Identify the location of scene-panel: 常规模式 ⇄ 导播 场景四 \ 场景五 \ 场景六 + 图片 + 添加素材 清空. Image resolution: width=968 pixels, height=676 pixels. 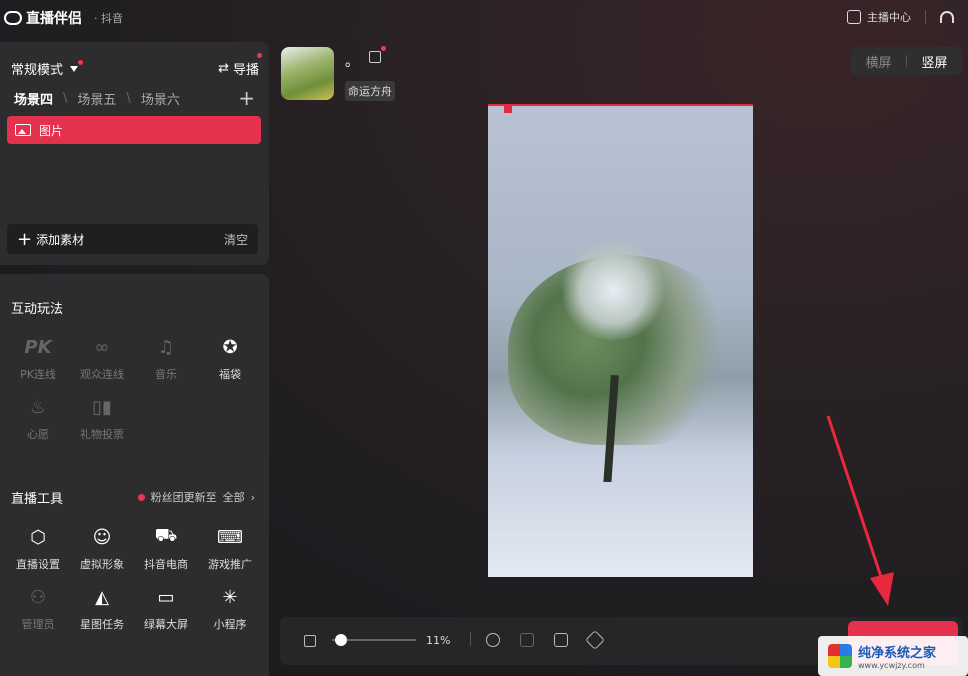
(134, 153).